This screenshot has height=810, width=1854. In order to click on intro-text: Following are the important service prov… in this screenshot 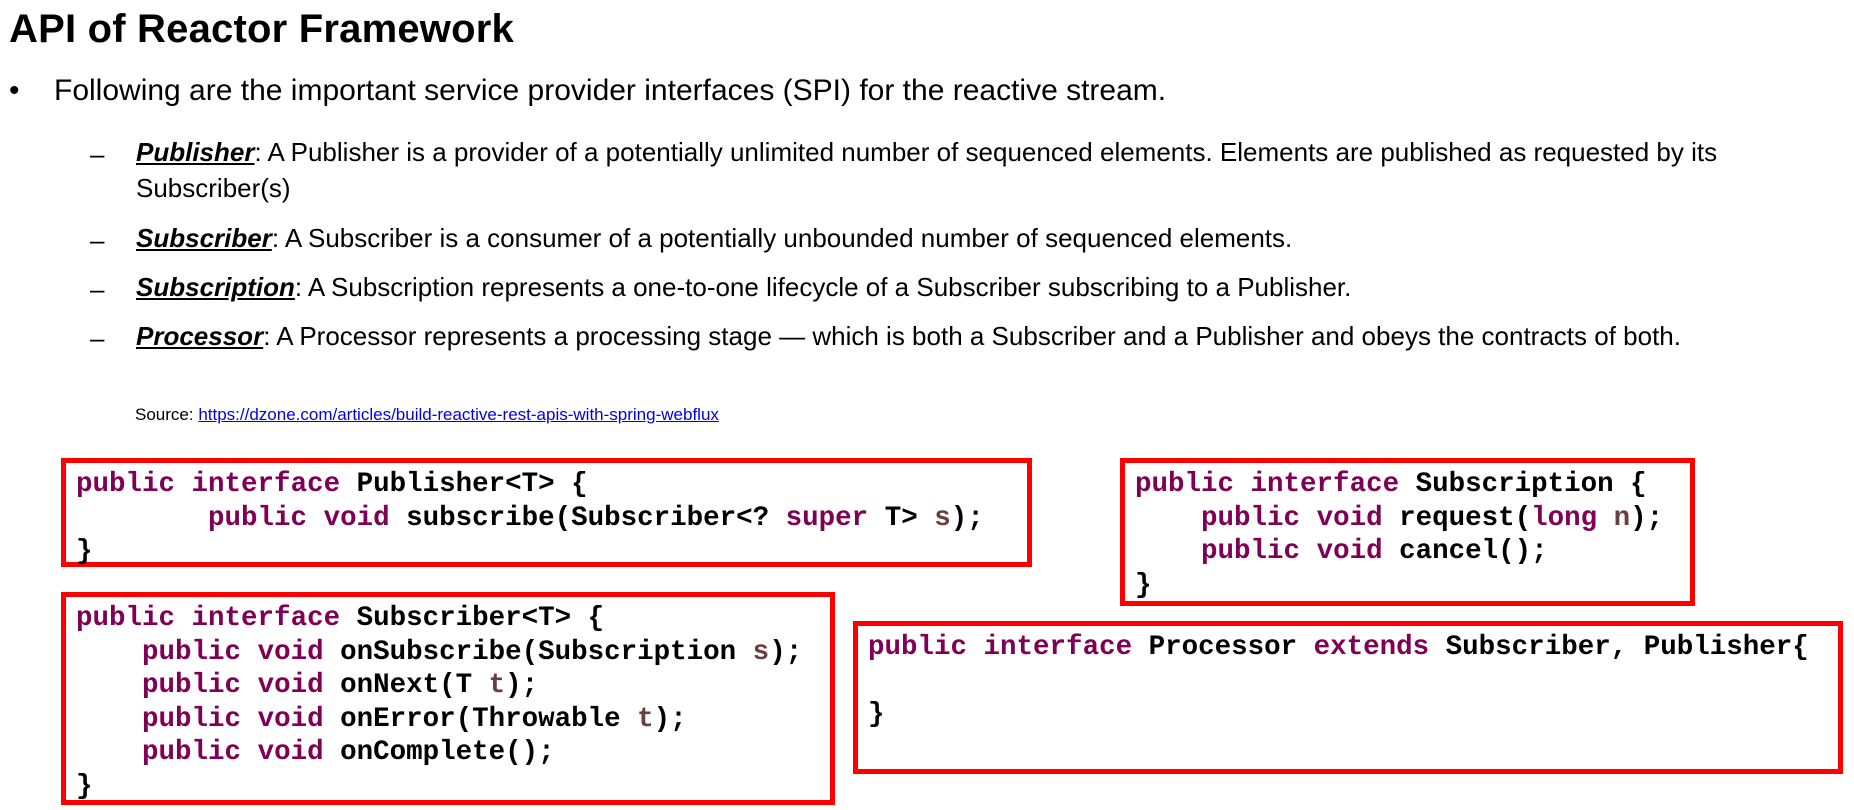, I will do `click(610, 90)`.